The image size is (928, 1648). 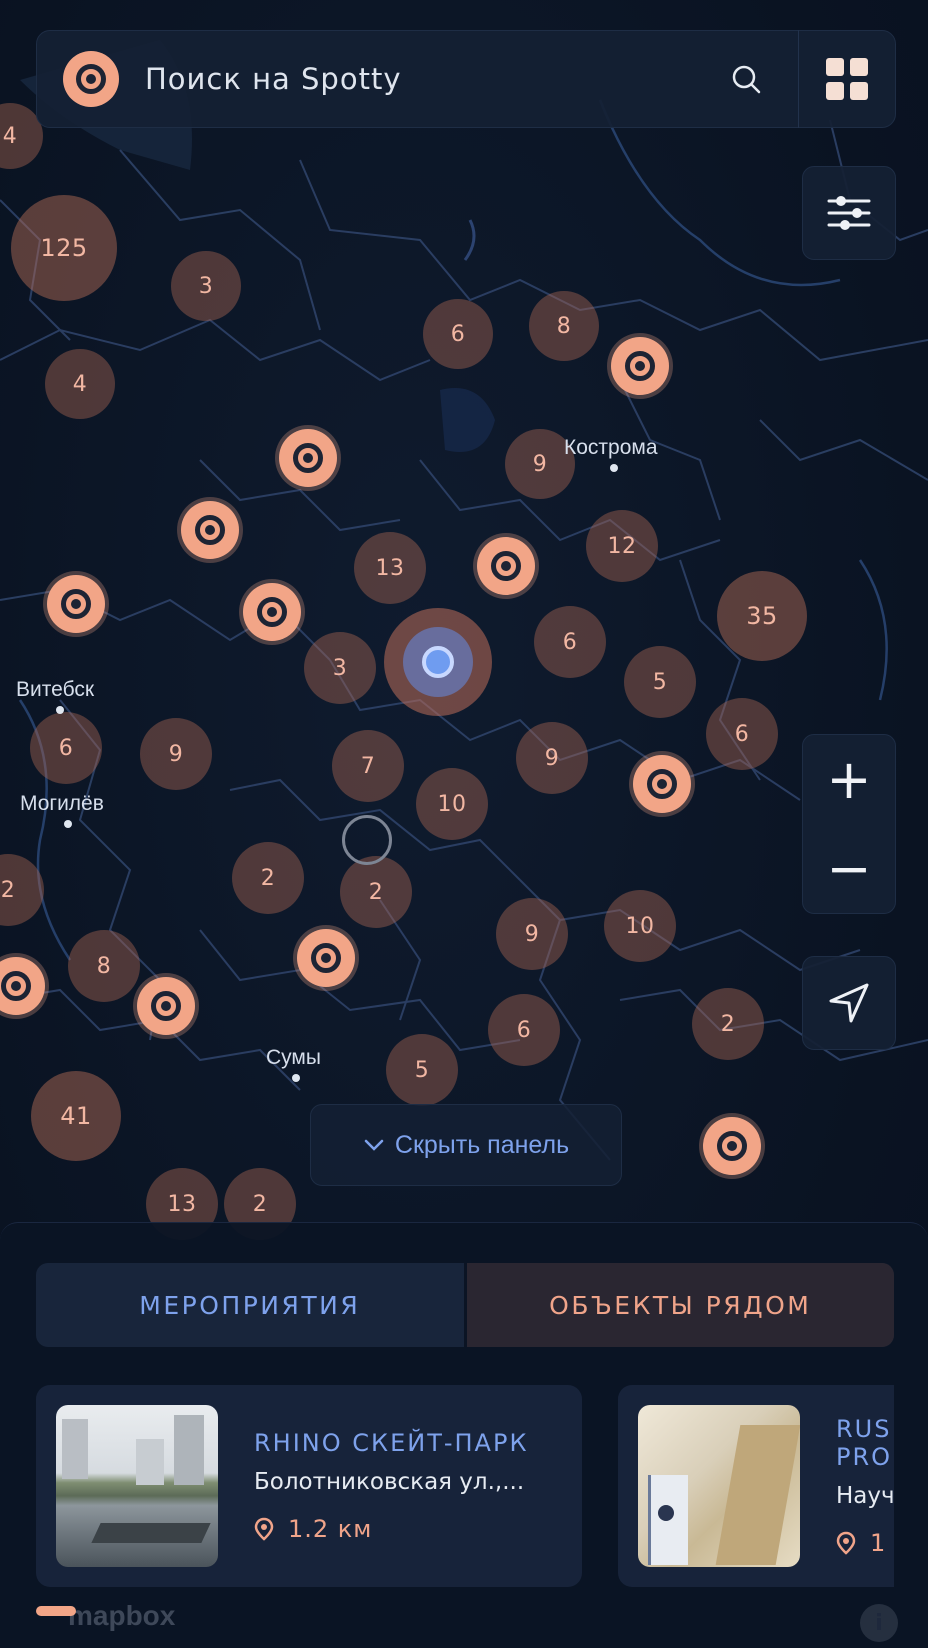 I want to click on city-label: Могилёв, so click(x=62, y=803).